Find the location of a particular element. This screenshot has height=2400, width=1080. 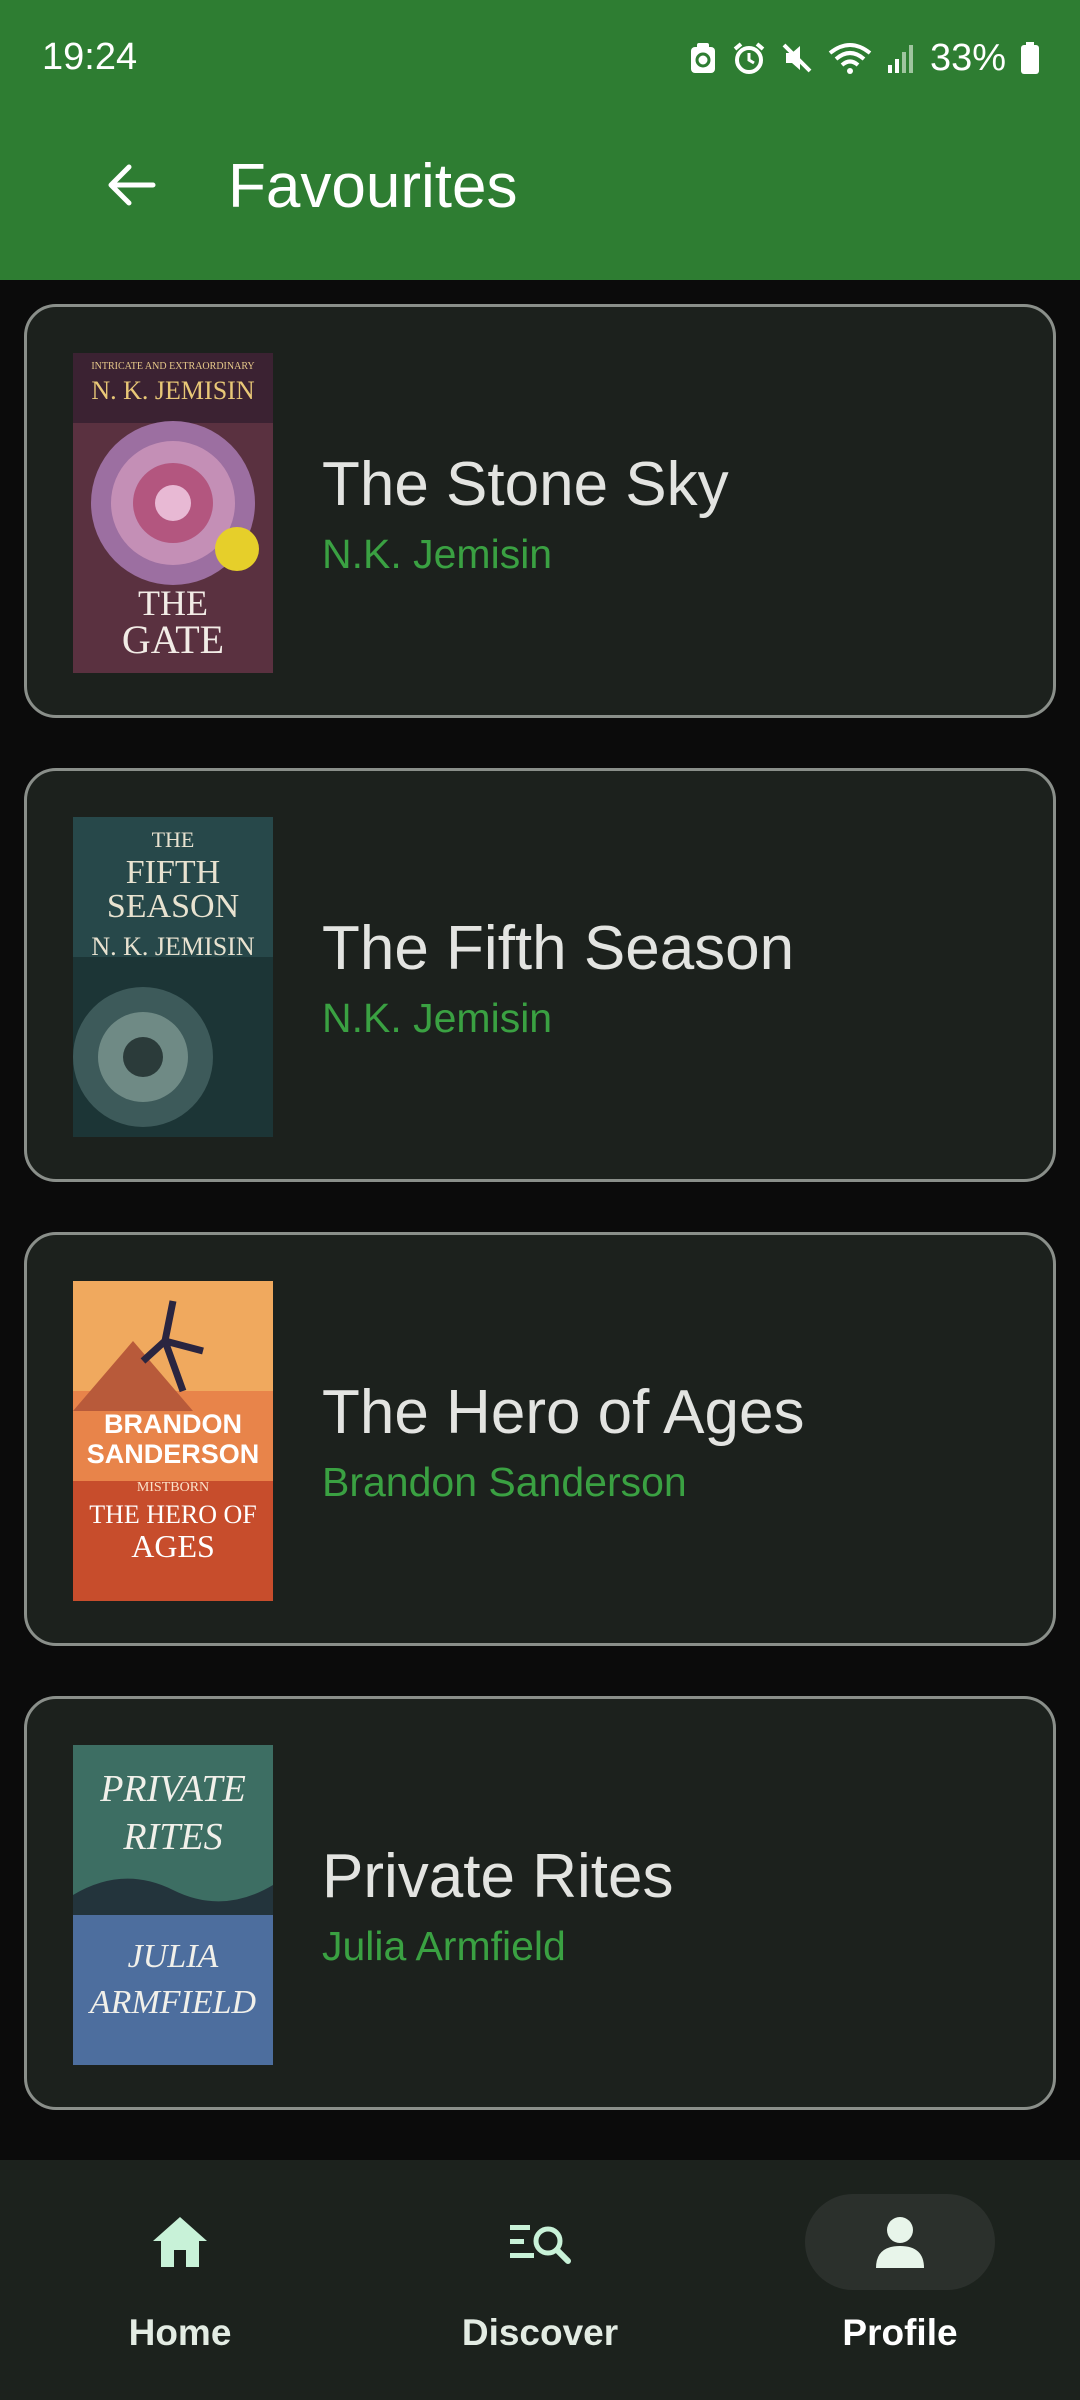

svg-text: THE is located at coordinates (173, 839).